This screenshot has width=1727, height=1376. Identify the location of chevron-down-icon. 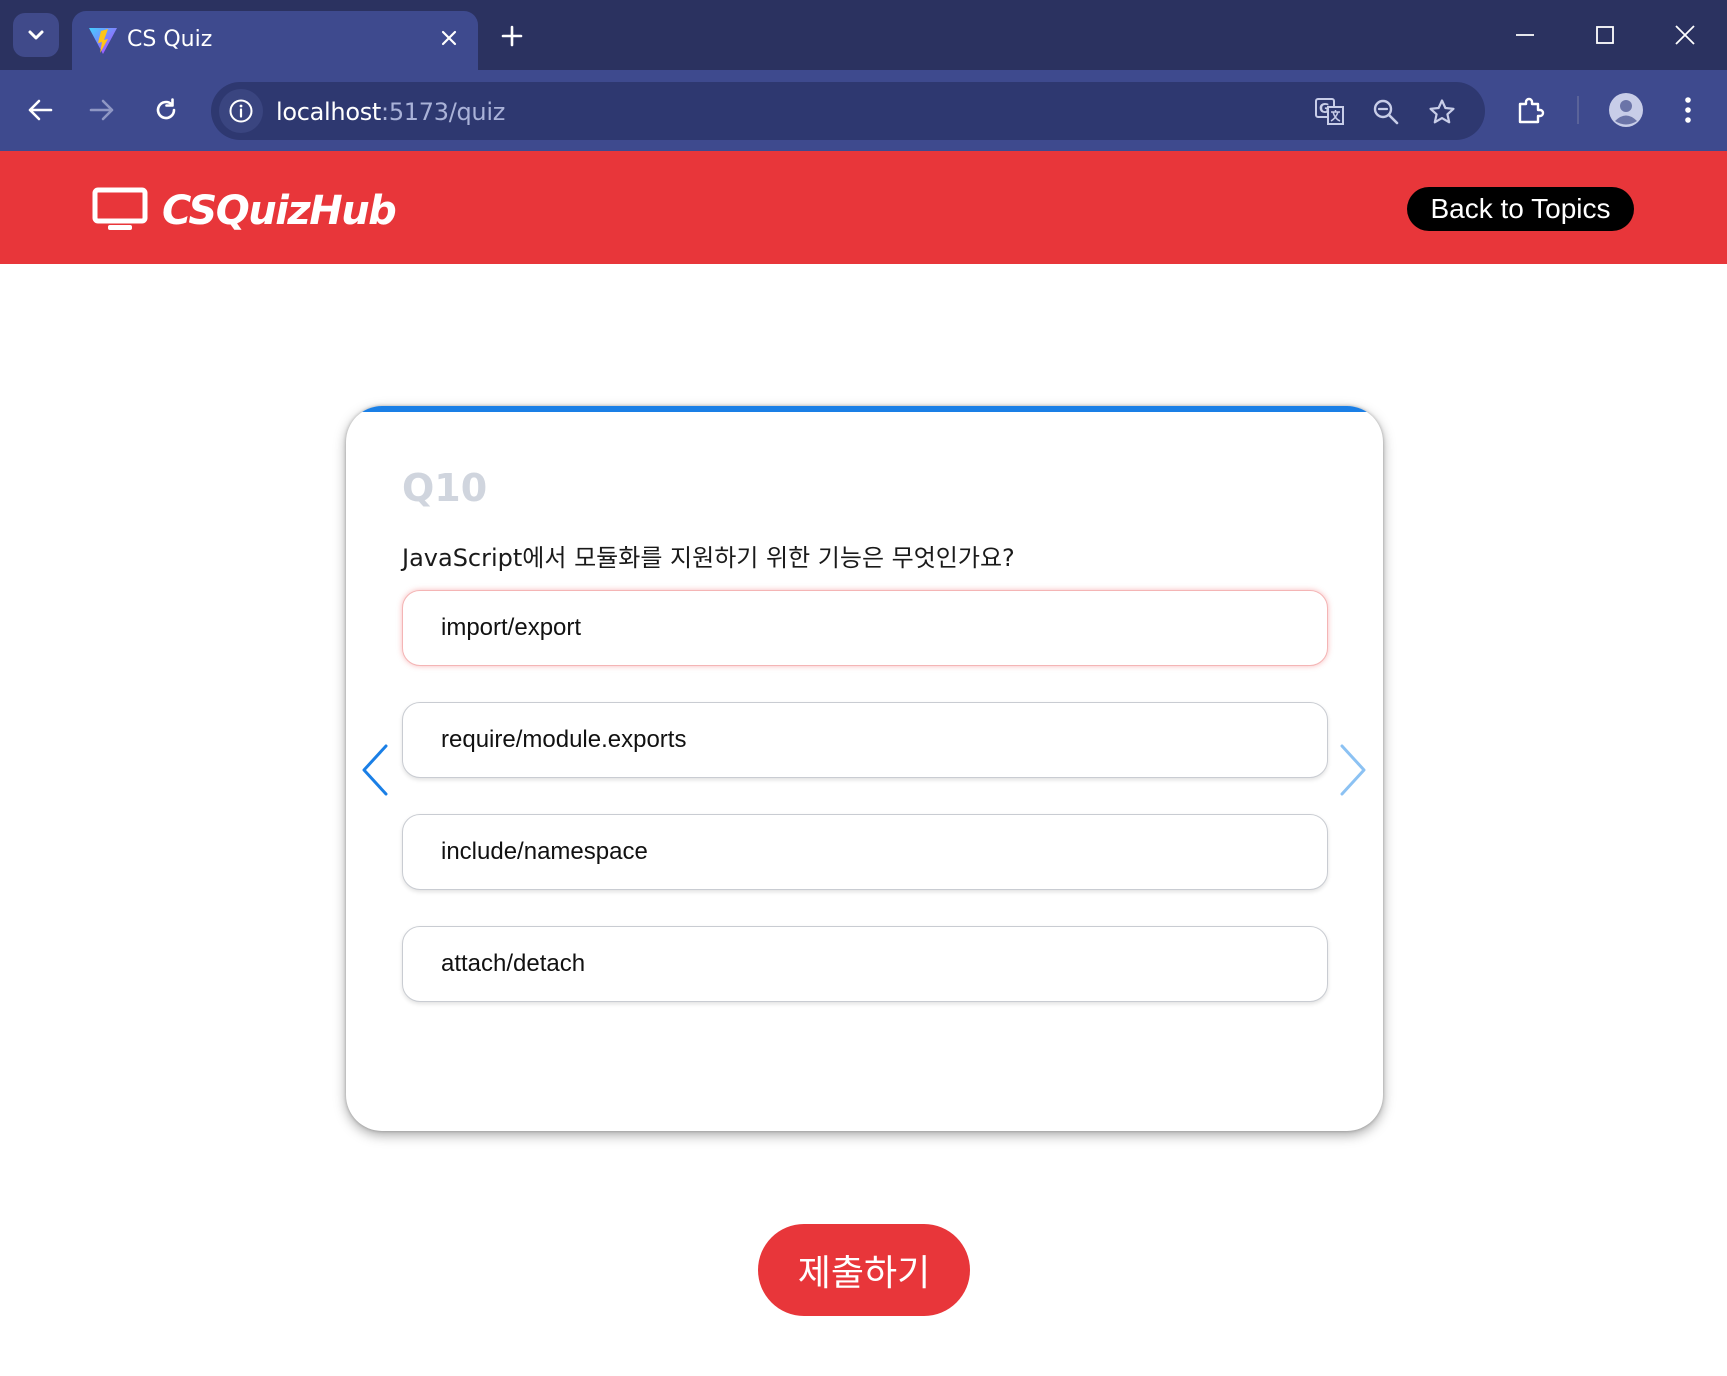
(36, 35).